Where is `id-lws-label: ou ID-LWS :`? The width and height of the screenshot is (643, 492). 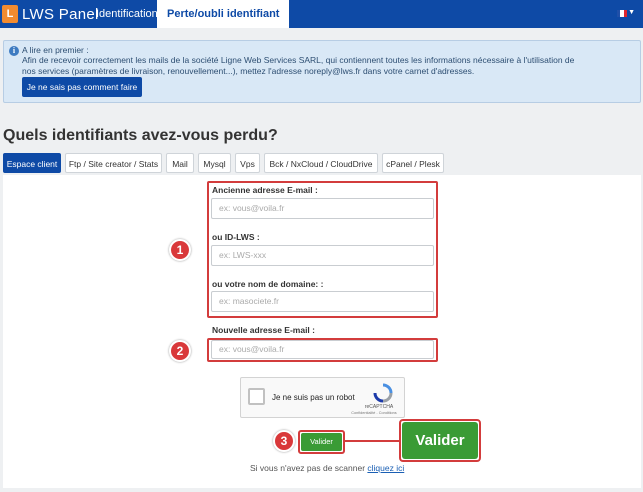
id-lws-label: ou ID-LWS : is located at coordinates (236, 237).